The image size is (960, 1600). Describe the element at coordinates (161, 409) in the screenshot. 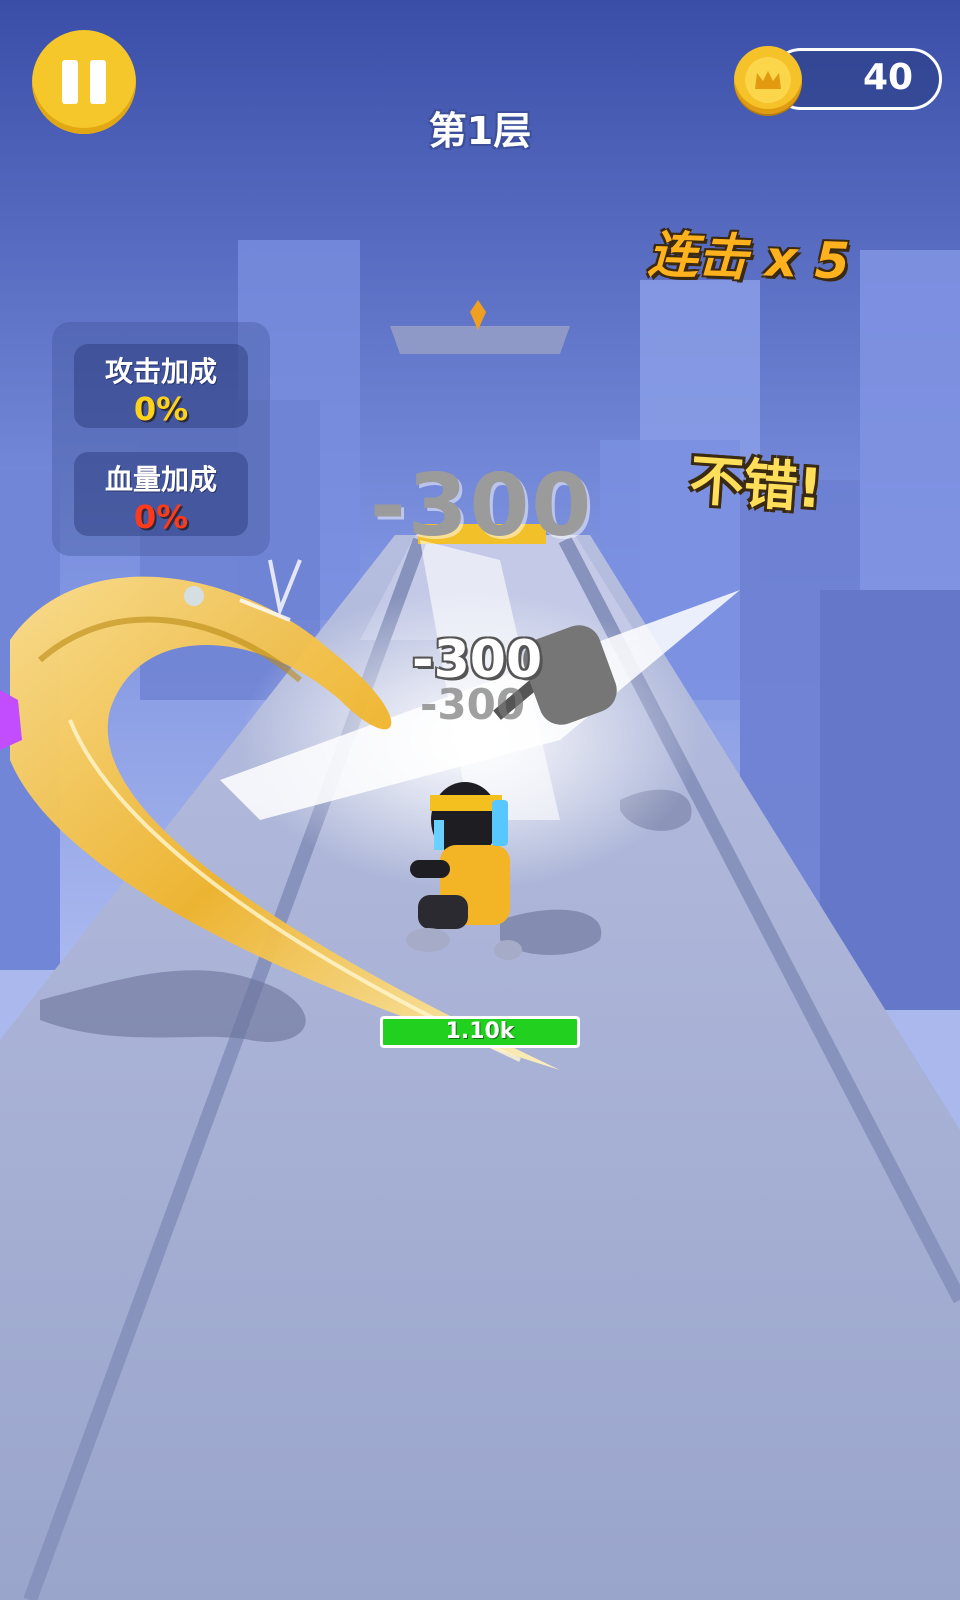

I see `attack-bonus-value: 0%` at that location.